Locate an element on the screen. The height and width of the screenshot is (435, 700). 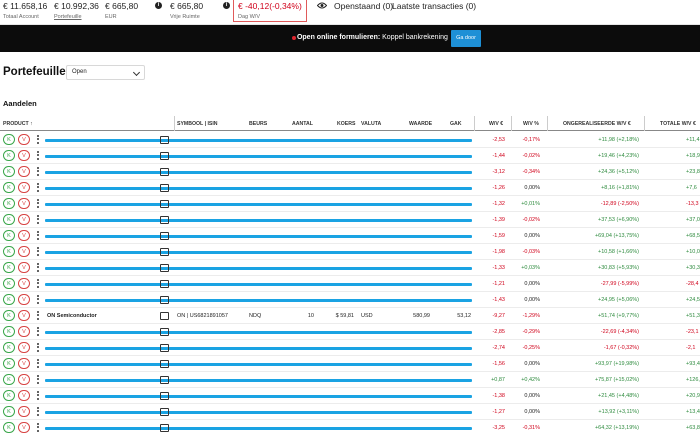
col-quantity: AANTAL is located at coordinates (302, 124).